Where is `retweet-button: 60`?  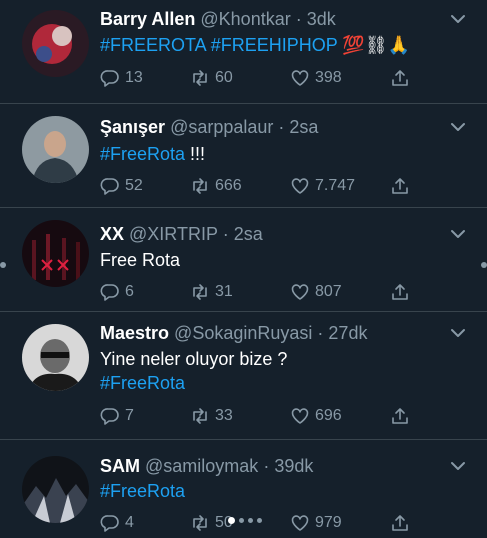 retweet-button: 60 is located at coordinates (211, 78).